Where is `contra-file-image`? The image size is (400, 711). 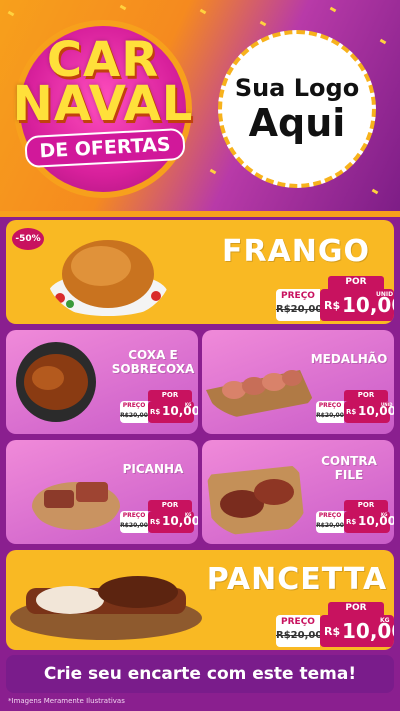
contra-file-image is located at coordinates (256, 501).